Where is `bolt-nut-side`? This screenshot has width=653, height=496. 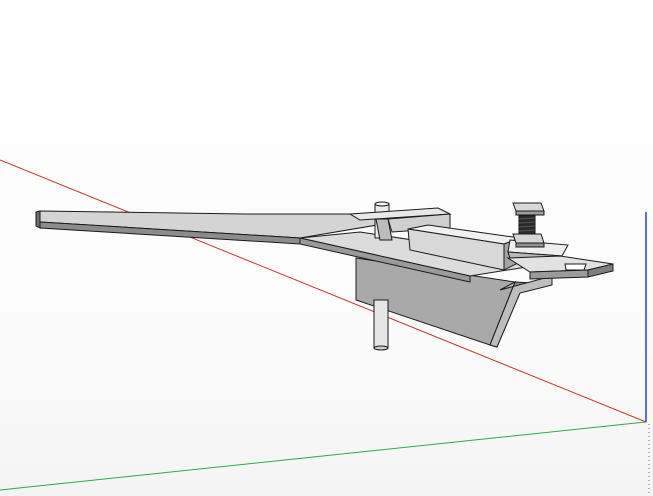 bolt-nut-side is located at coordinates (530, 245).